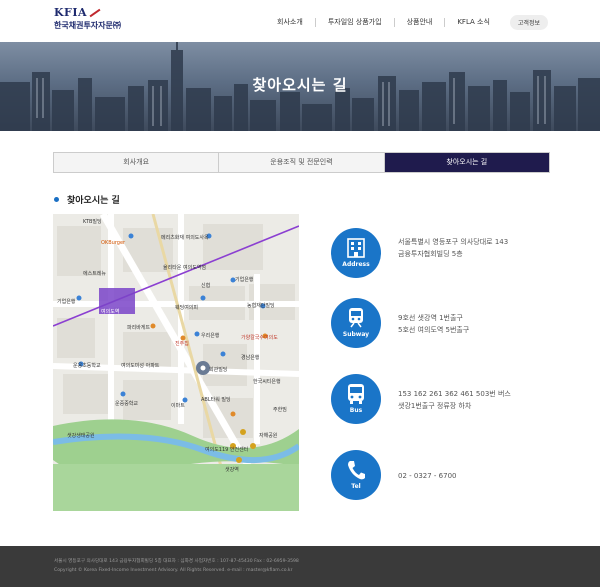 The width and height of the screenshot is (600, 587). What do you see at coordinates (435, 406) in the screenshot?
I see `bus-line-2: 샛강1번출구 정류장 하차` at bounding box center [435, 406].